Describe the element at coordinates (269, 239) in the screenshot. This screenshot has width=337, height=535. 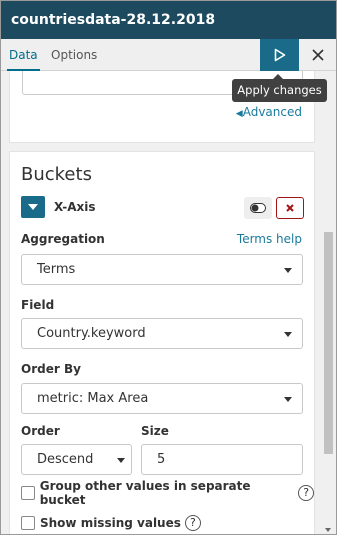
I see `terms-help-link: Terms help` at that location.